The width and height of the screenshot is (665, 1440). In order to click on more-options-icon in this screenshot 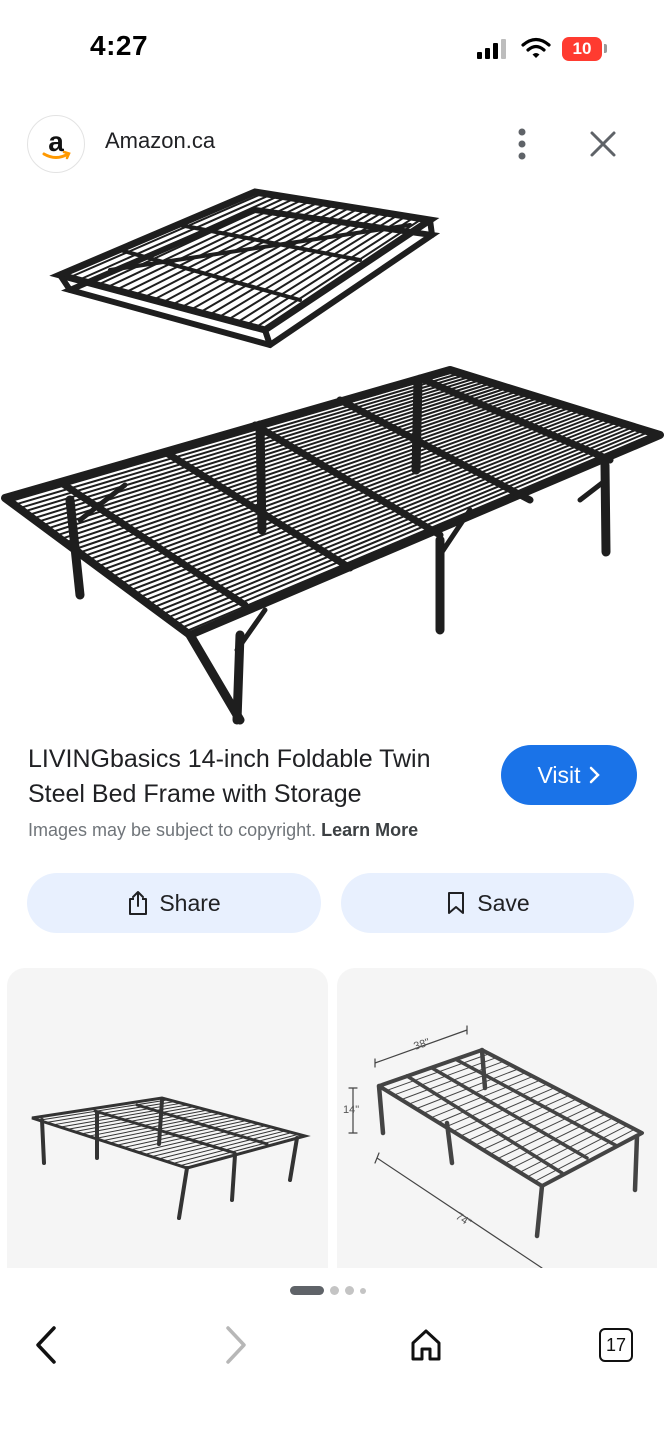, I will do `click(522, 144)`.